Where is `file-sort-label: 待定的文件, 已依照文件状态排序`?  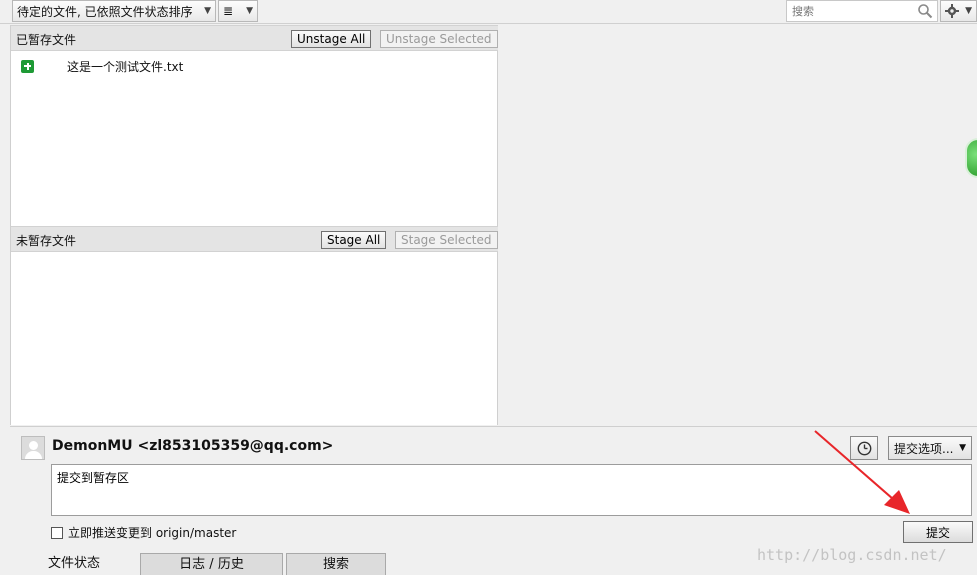
file-sort-label: 待定的文件, 已依照文件状态排序 is located at coordinates (105, 11).